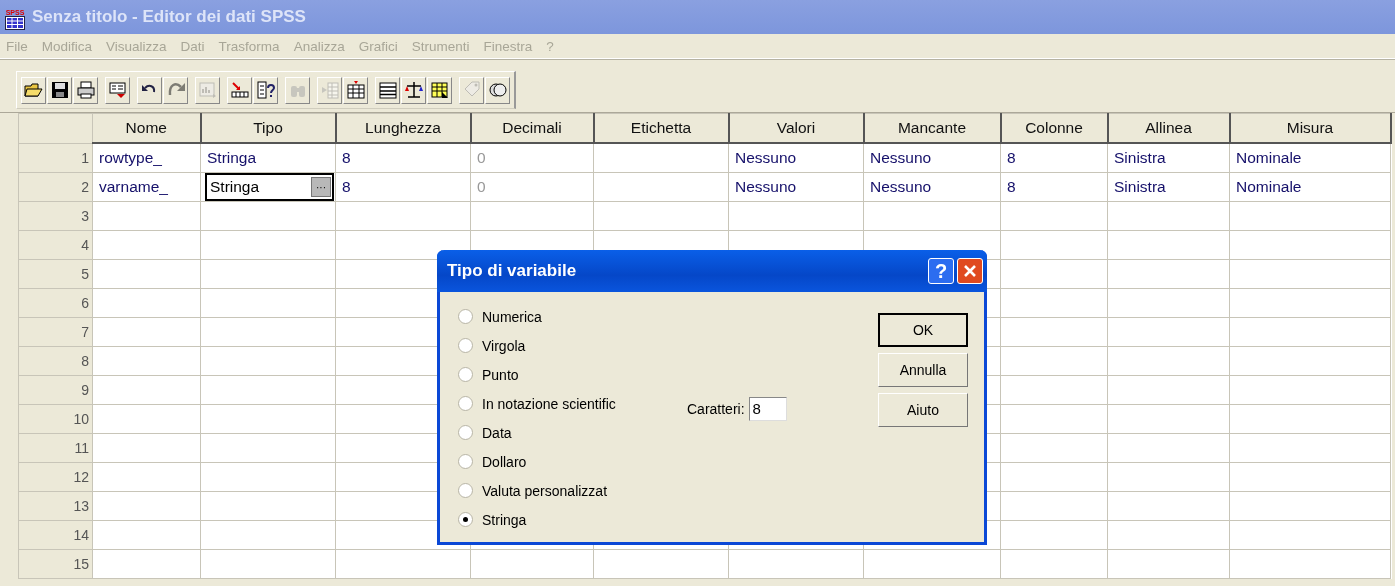  I want to click on row-header: 12, so click(55, 477).